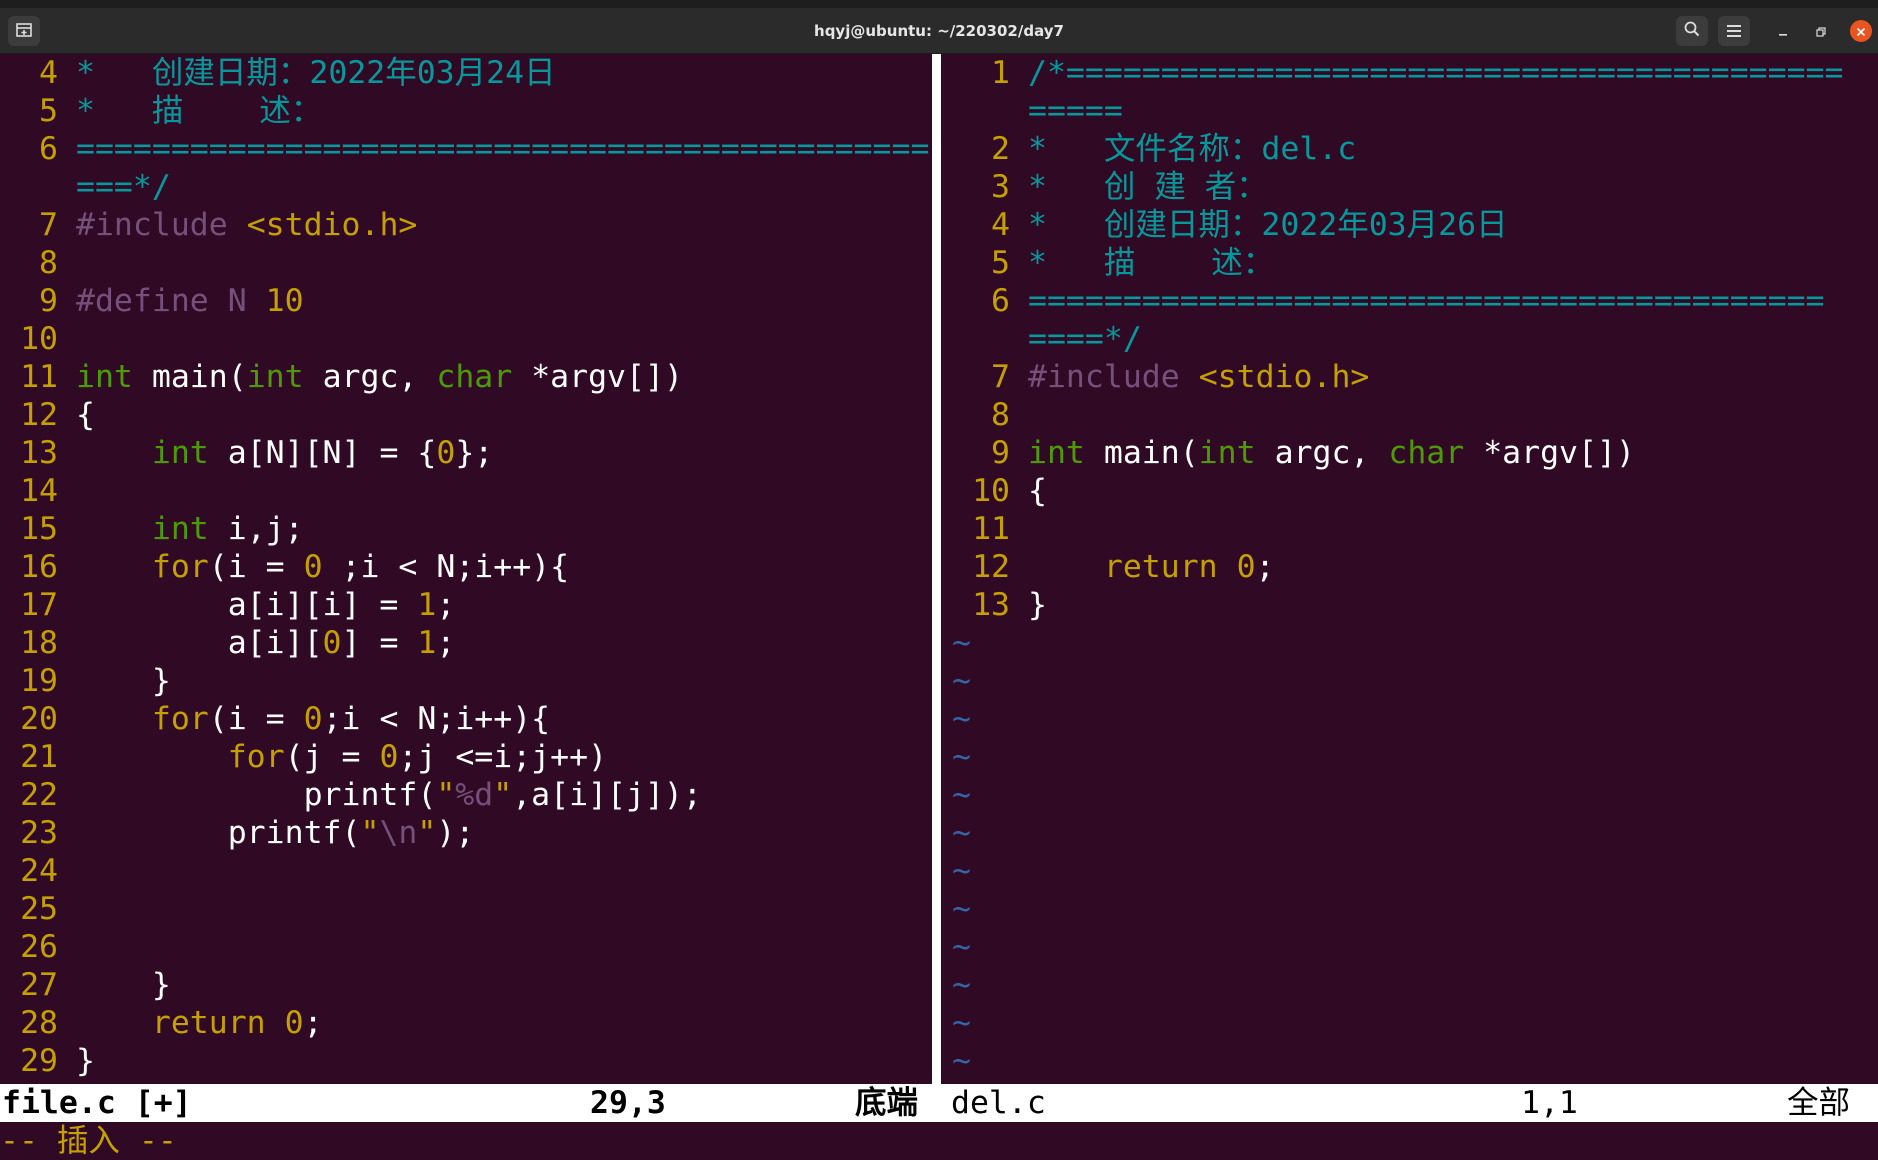 This screenshot has width=1878, height=1160. I want to click on code-line: 9 int main(int argc, char *argv[]), so click(1415, 453).